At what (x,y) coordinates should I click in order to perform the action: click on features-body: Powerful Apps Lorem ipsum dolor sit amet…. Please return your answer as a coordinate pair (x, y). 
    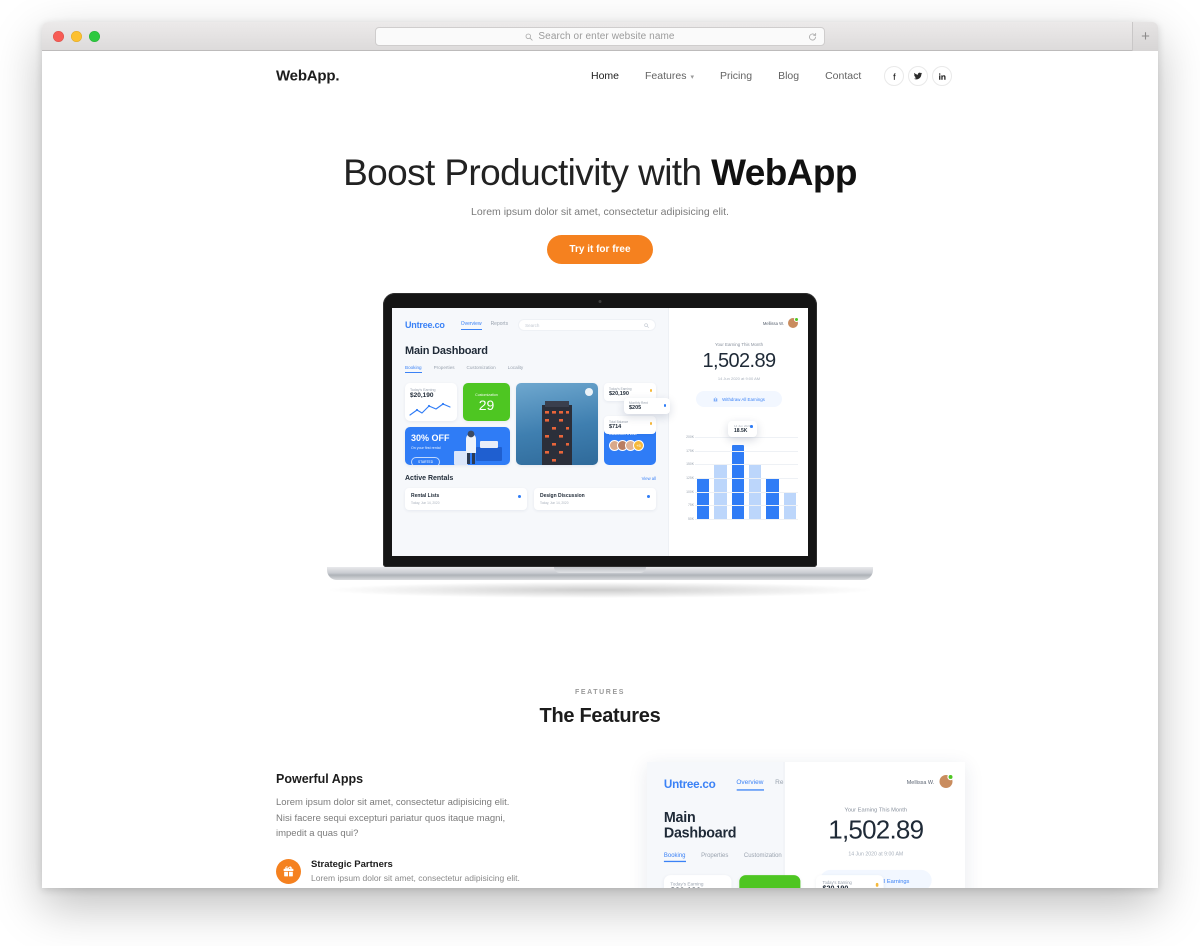
    Looking at the image, I should click on (600, 825).